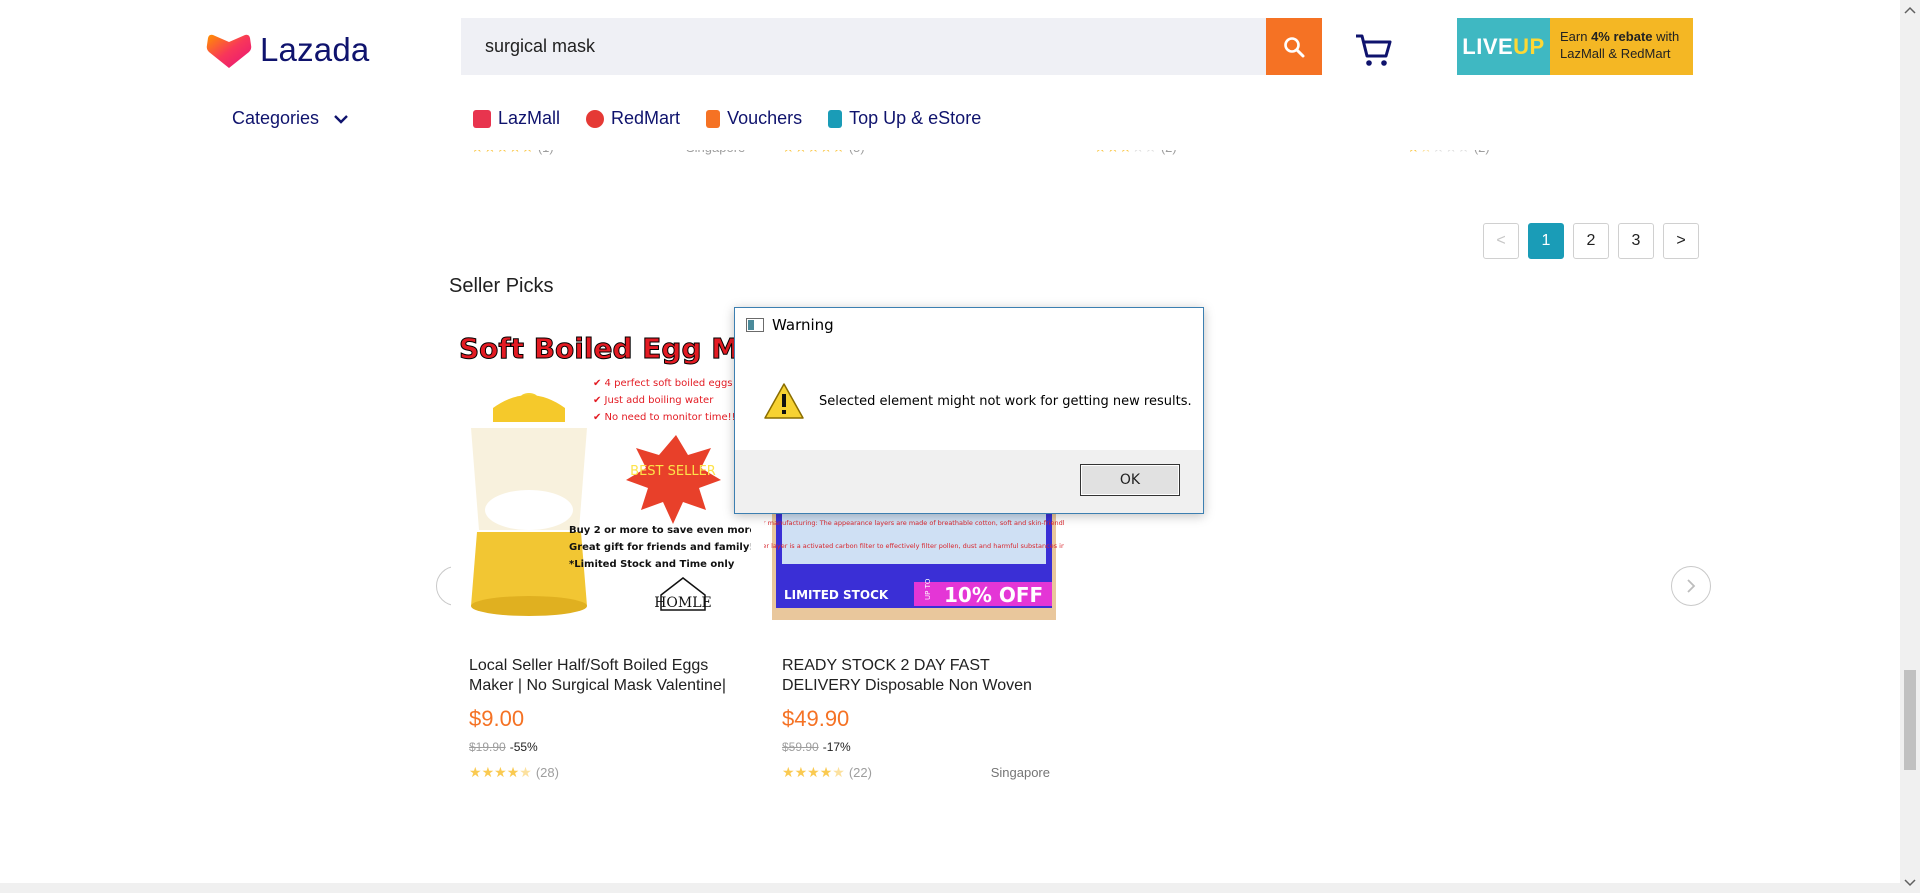  What do you see at coordinates (914, 772) in the screenshot?
I see `product-rating: ★★★★★ (22) Singapore` at bounding box center [914, 772].